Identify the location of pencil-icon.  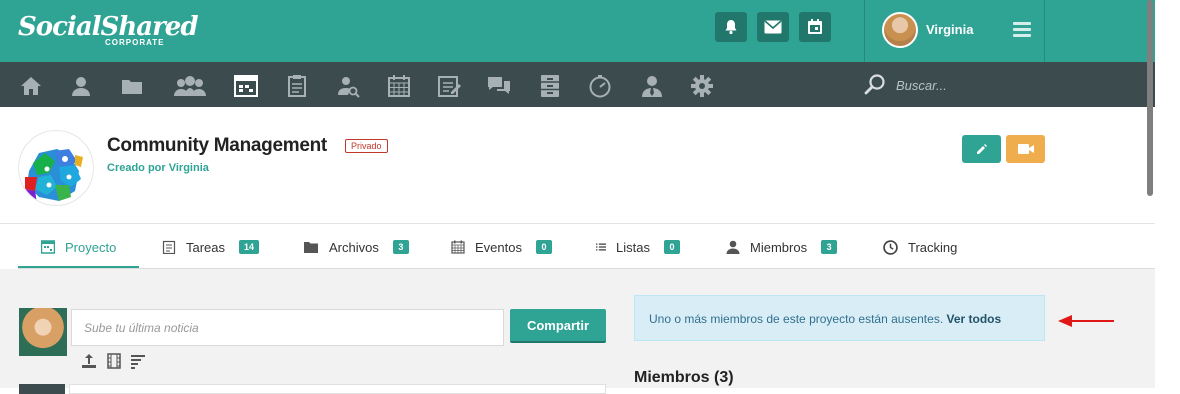
(981, 149).